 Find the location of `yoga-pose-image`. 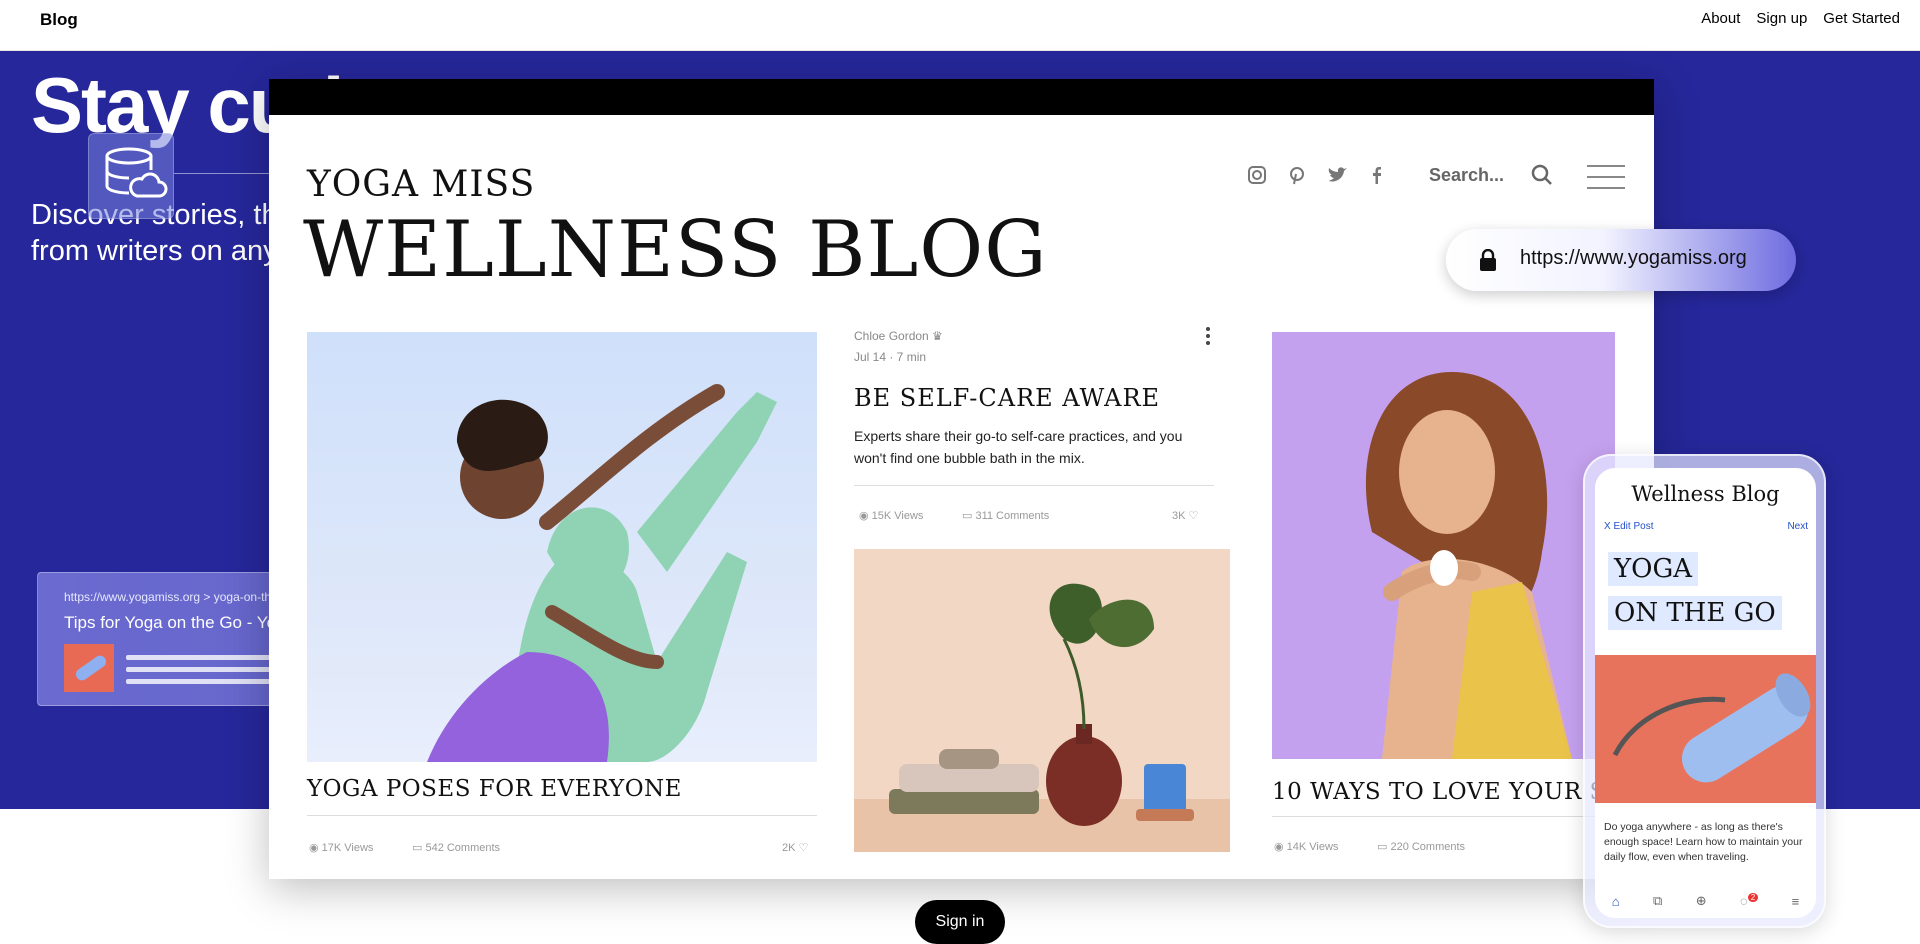

yoga-pose-image is located at coordinates (562, 547).